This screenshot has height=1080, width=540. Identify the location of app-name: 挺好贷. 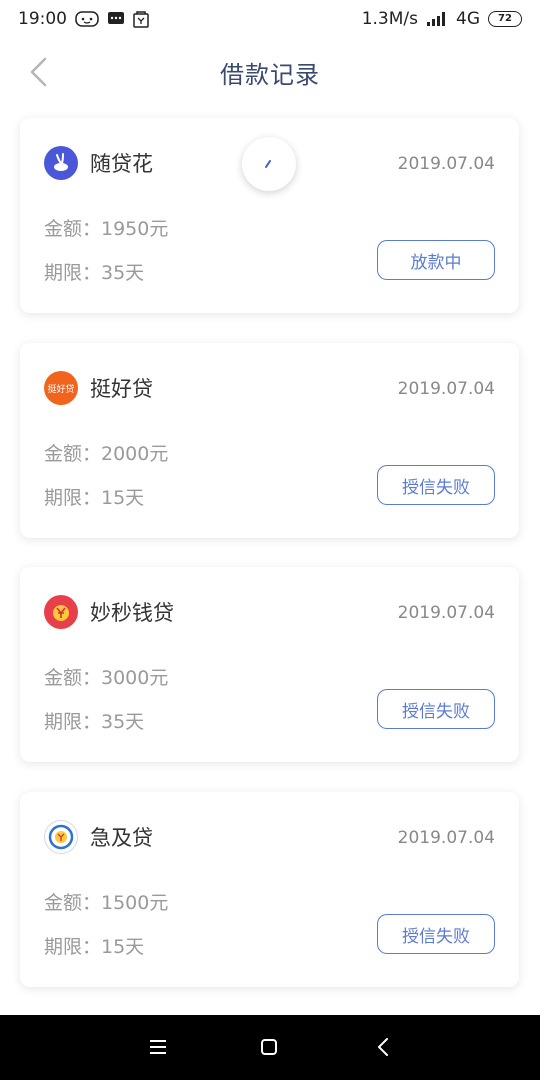
(121, 389).